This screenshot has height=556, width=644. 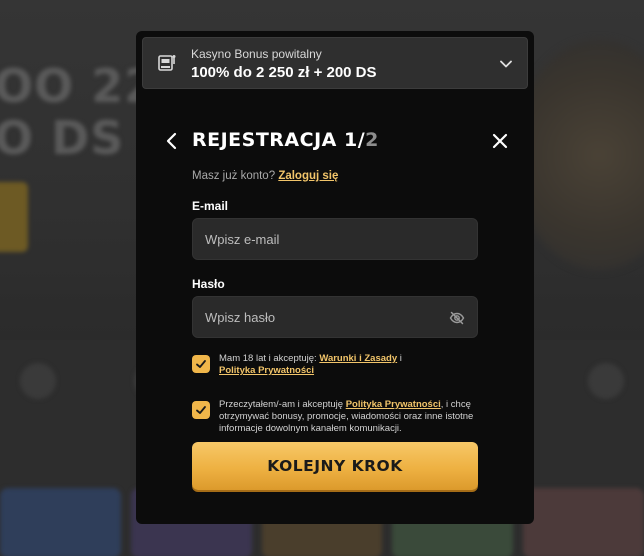 I want to click on login-link: Zaloguj się, so click(x=308, y=176).